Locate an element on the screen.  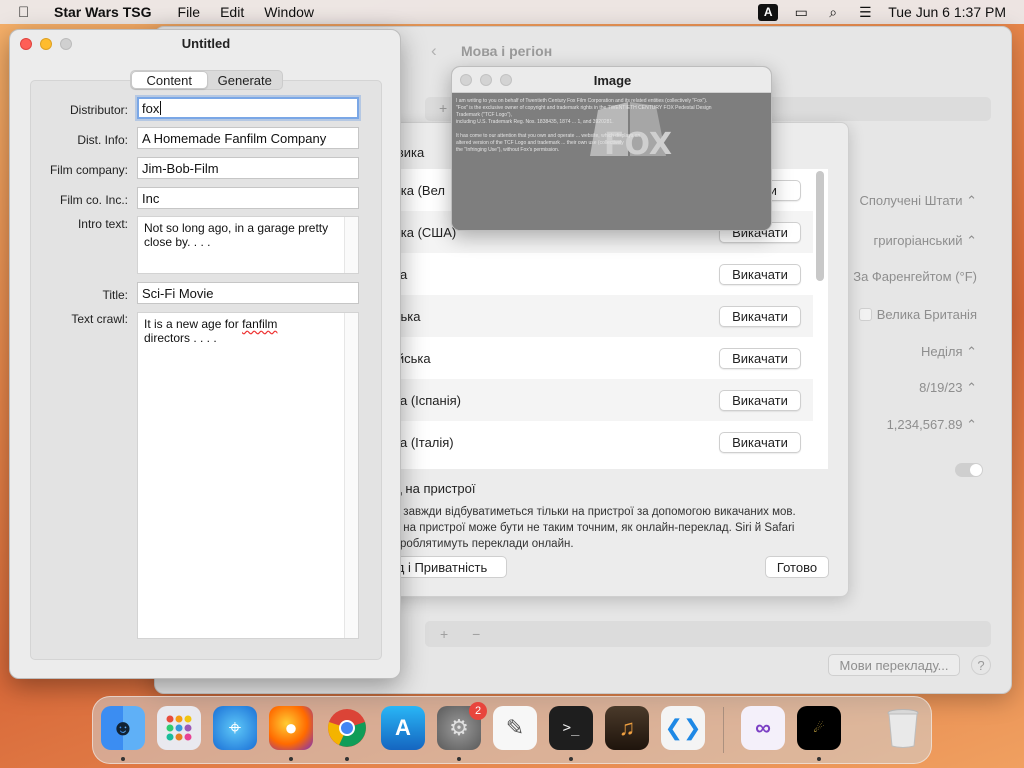
chrome-logo-icon is located at coordinates (347, 728).